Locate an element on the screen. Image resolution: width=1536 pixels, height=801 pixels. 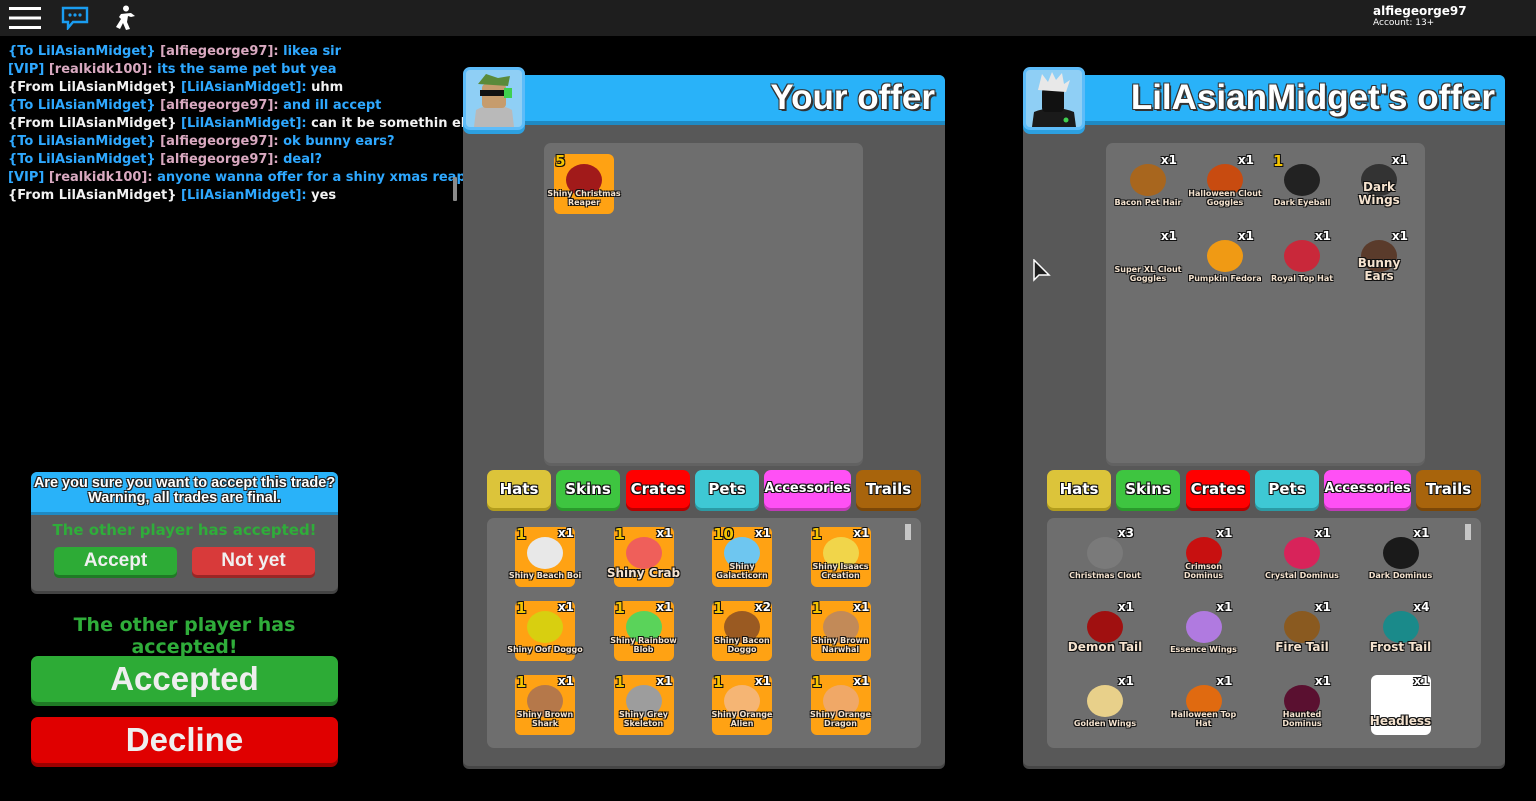
item-slot: 10 x1 Shiny Galacticorn is located at coordinates (742, 556).